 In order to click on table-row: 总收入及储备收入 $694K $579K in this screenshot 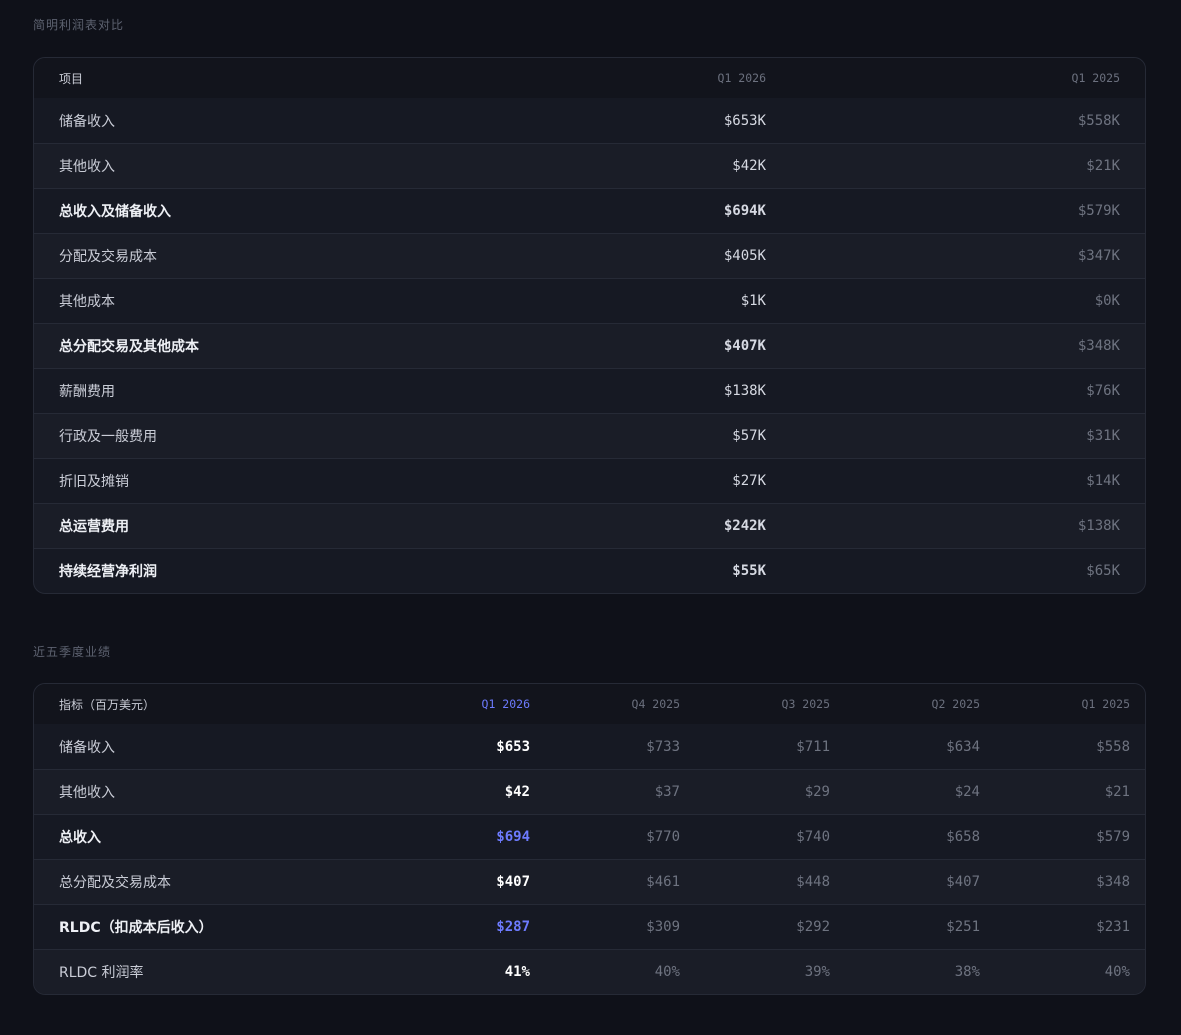, I will do `click(589, 210)`.